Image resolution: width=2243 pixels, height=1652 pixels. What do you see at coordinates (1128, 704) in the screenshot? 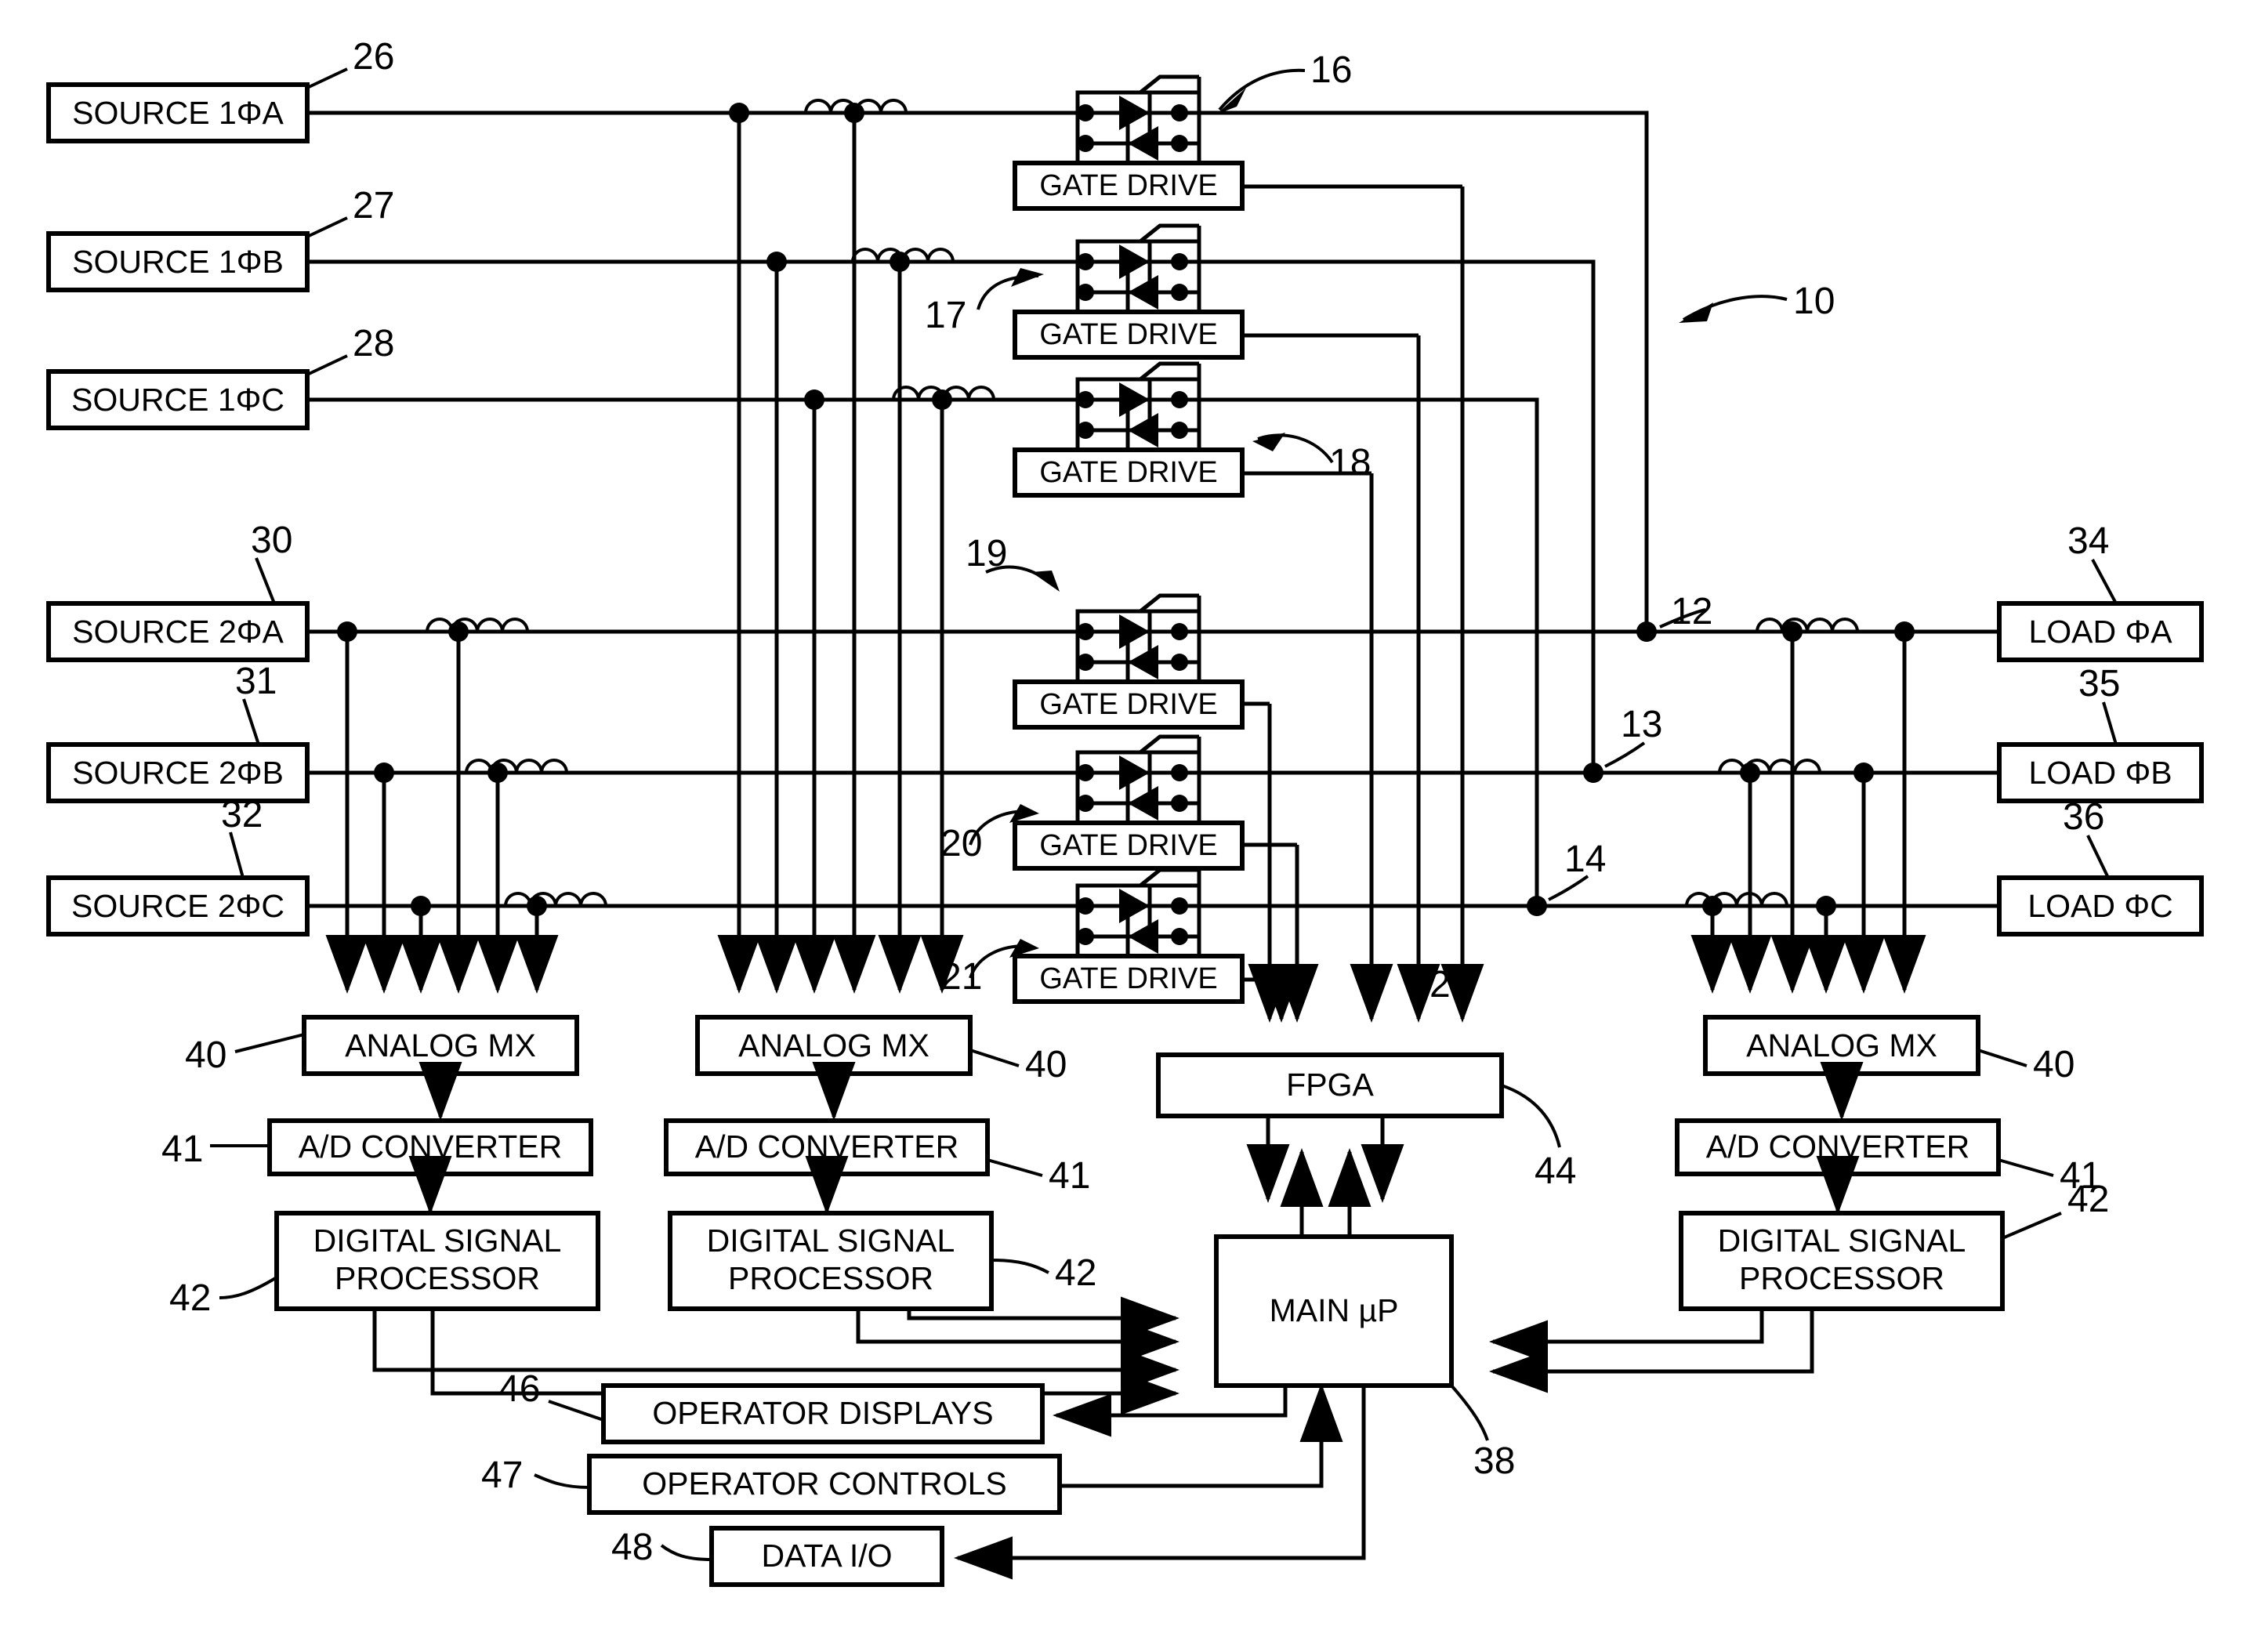
I see `gate-drive-19-label: GATE DRIVE` at bounding box center [1128, 704].